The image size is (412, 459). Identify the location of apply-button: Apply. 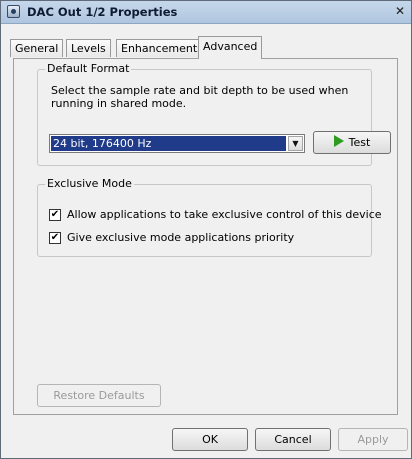
(373, 439).